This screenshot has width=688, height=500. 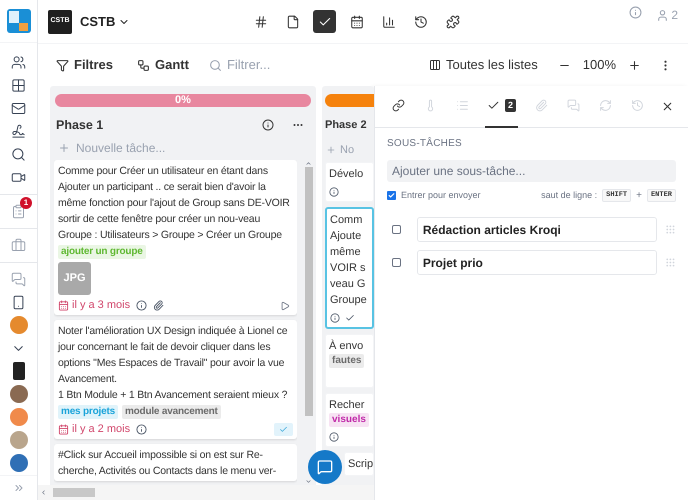 What do you see at coordinates (261, 21) in the screenshot?
I see `hash-icon` at bounding box center [261, 21].